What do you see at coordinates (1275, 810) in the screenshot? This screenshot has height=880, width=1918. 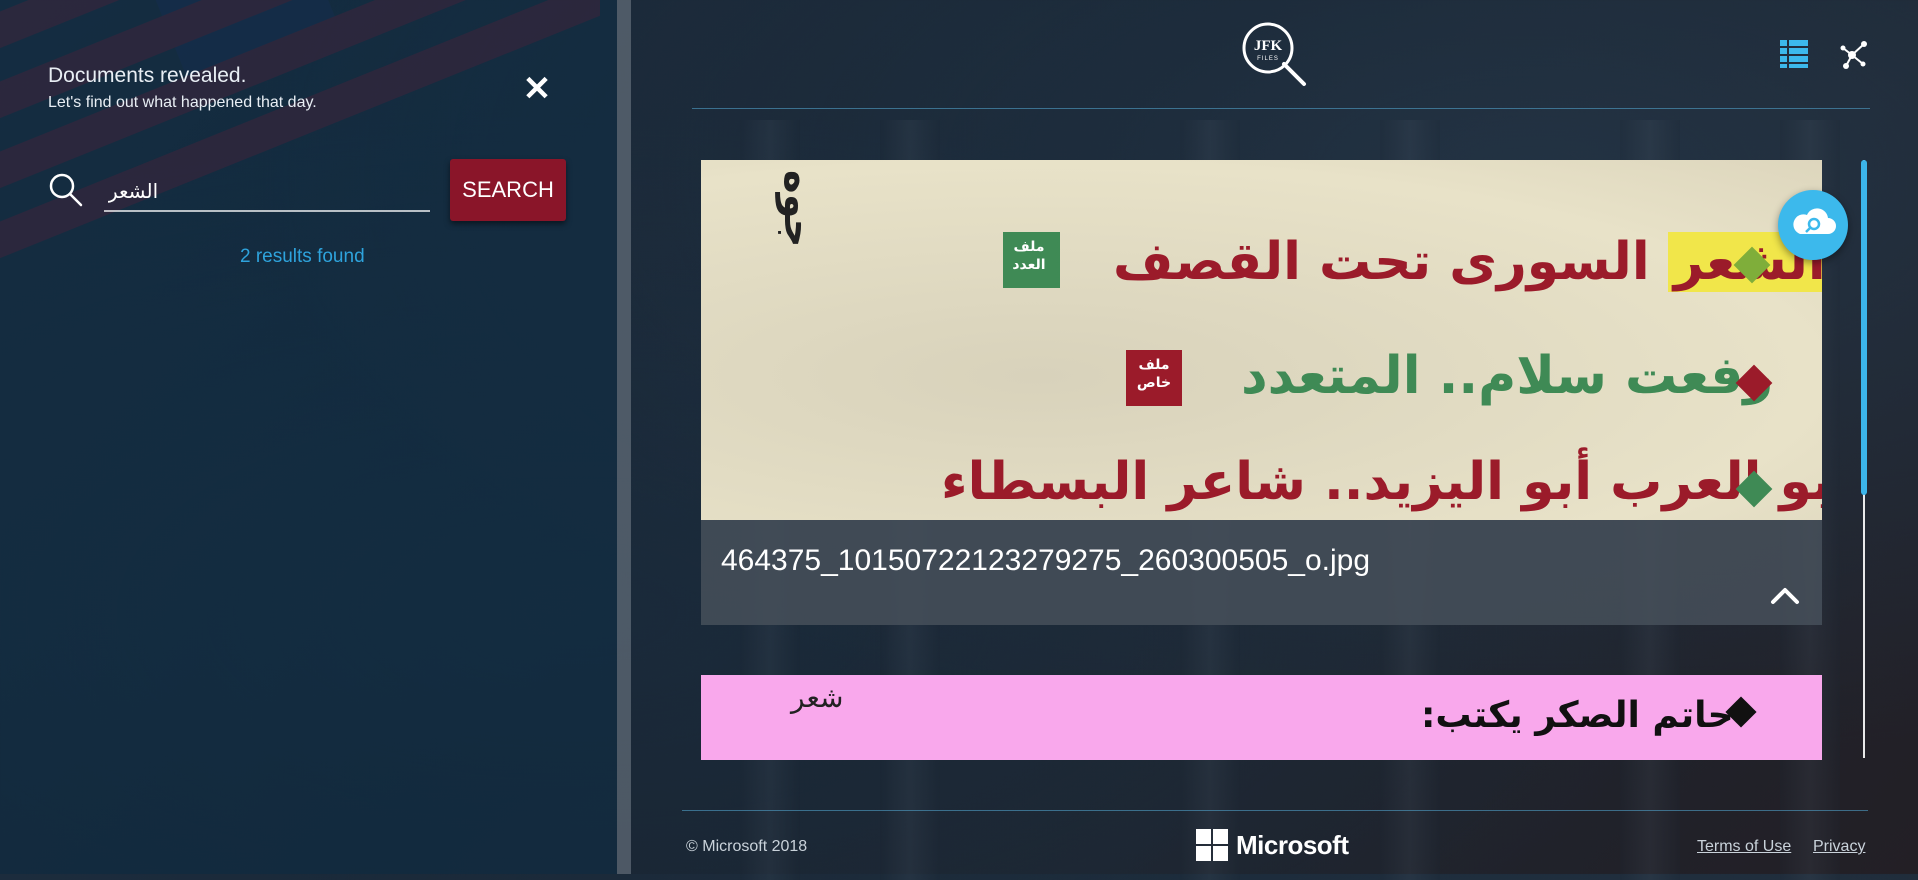 I see `footer-divider` at bounding box center [1275, 810].